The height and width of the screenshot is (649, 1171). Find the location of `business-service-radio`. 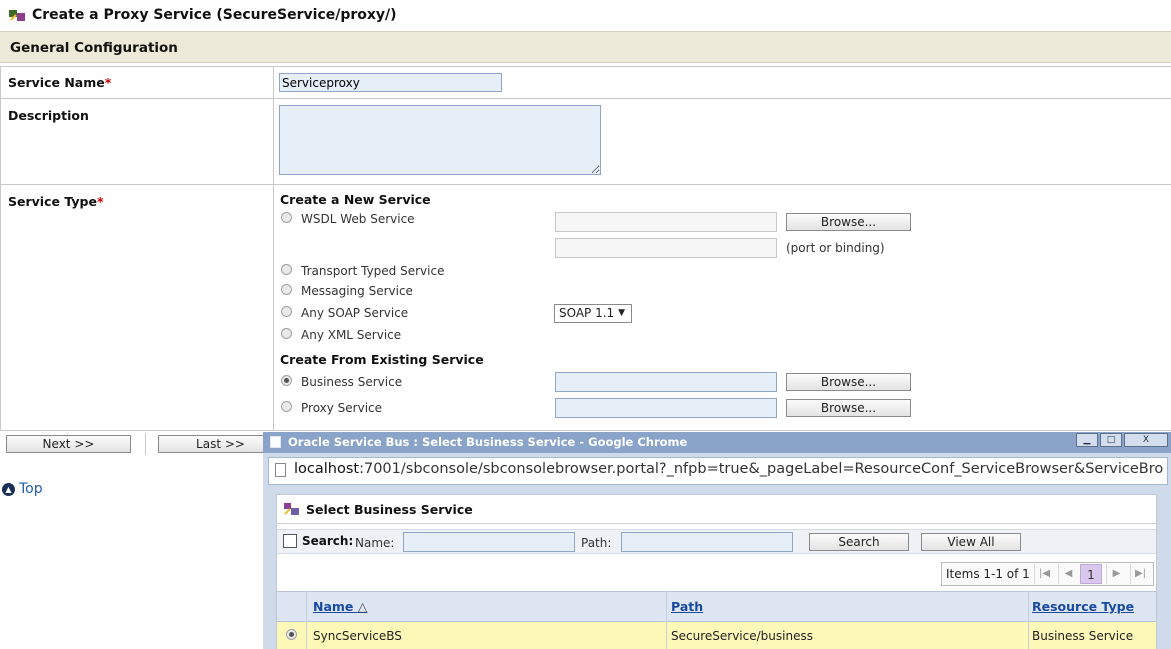

business-service-radio is located at coordinates (286, 380).